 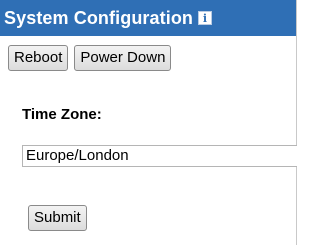 What do you see at coordinates (38, 58) in the screenshot?
I see `reboot-button: Reboot` at bounding box center [38, 58].